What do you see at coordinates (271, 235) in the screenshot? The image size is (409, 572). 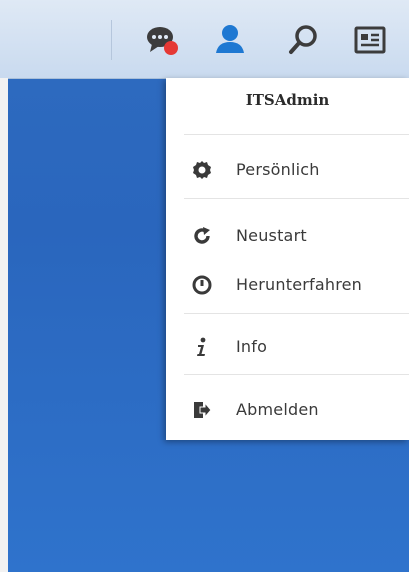 I see `menu-item-label: Neustart` at bounding box center [271, 235].